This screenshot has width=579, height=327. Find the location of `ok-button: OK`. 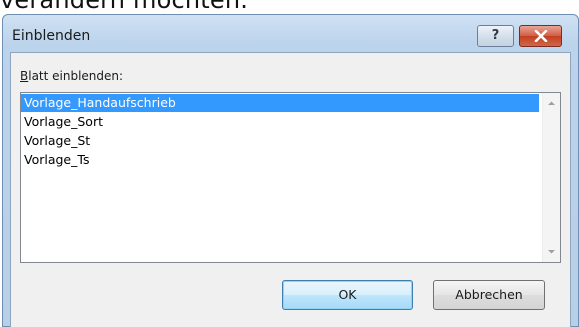

ok-button: OK is located at coordinates (347, 295).